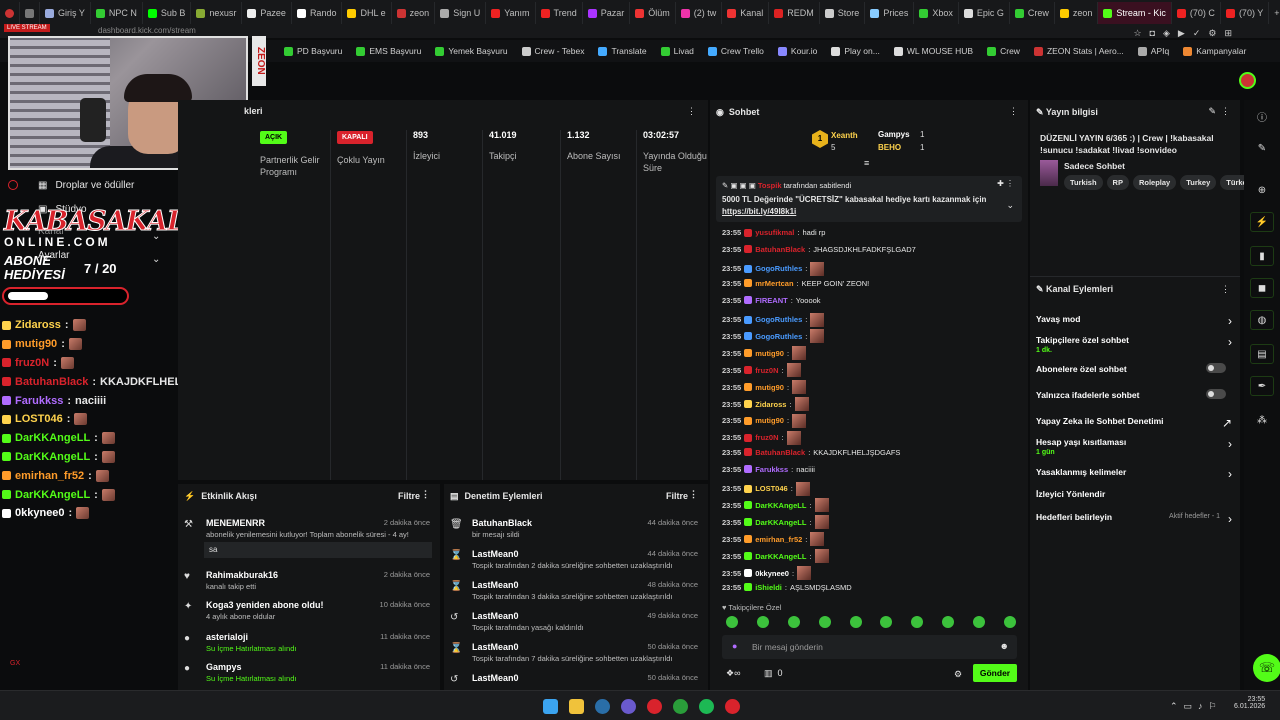 The height and width of the screenshot is (720, 1280). What do you see at coordinates (706, 706) in the screenshot?
I see `spotify-icon` at bounding box center [706, 706].